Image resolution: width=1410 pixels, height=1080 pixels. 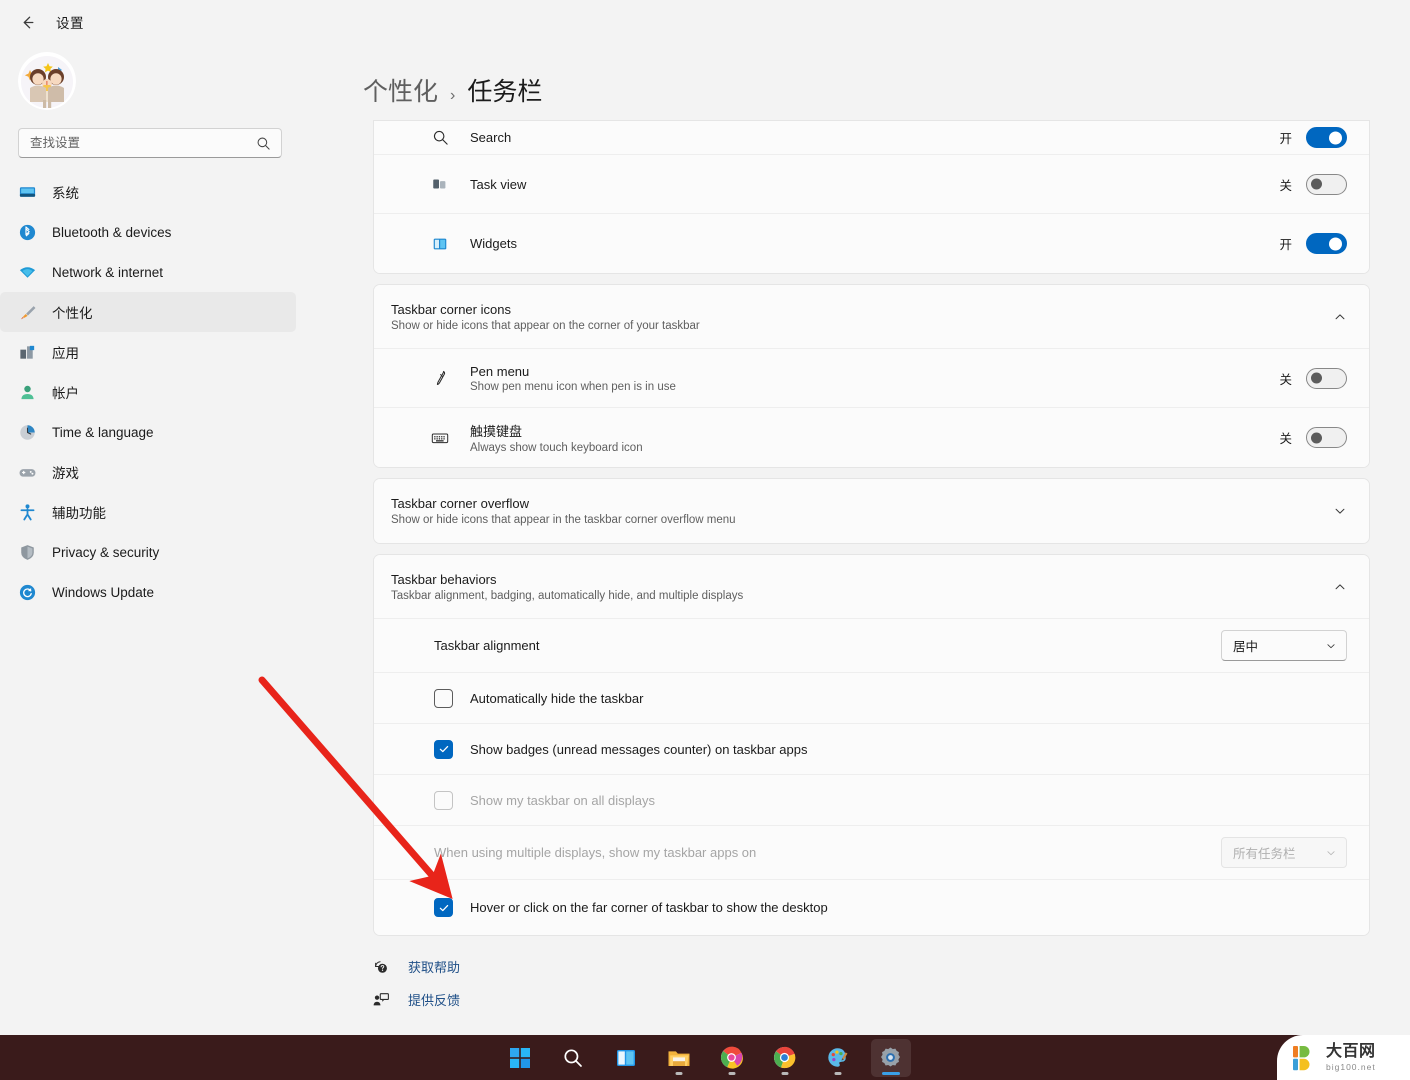 I want to click on row-widgets: Widgets 开, so click(x=871, y=243).